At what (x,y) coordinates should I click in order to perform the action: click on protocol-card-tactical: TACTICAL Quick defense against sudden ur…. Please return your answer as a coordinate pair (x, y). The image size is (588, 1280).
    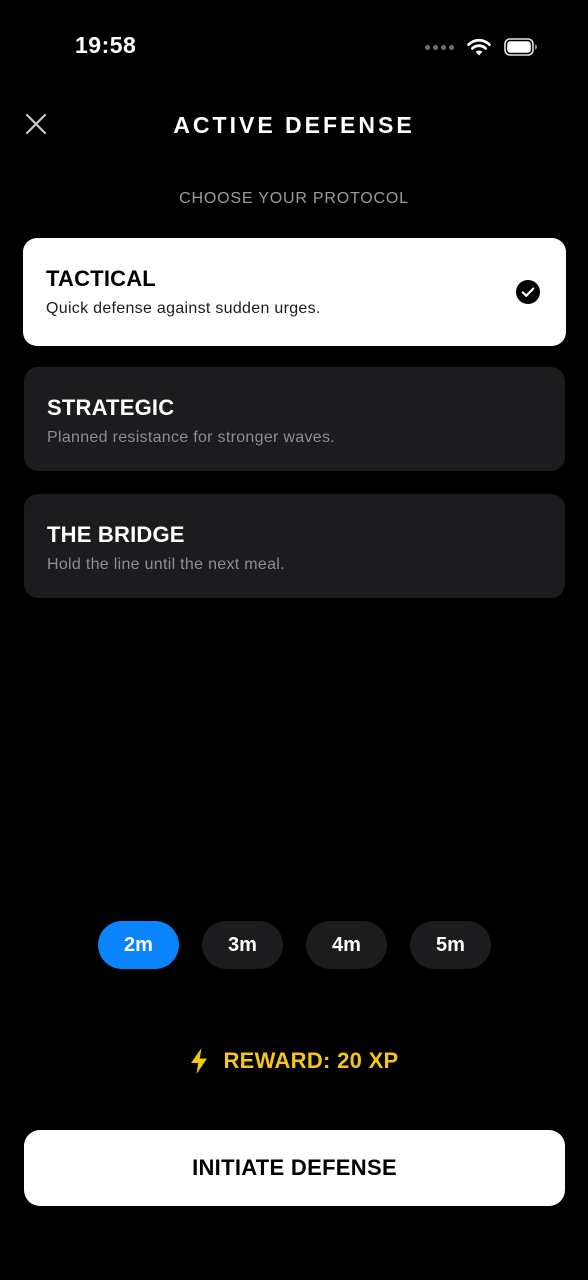
    Looking at the image, I should click on (294, 292).